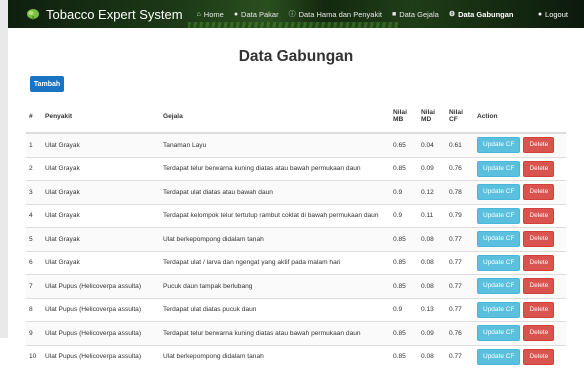  What do you see at coordinates (4, 169) in the screenshot?
I see `left-edge` at bounding box center [4, 169].